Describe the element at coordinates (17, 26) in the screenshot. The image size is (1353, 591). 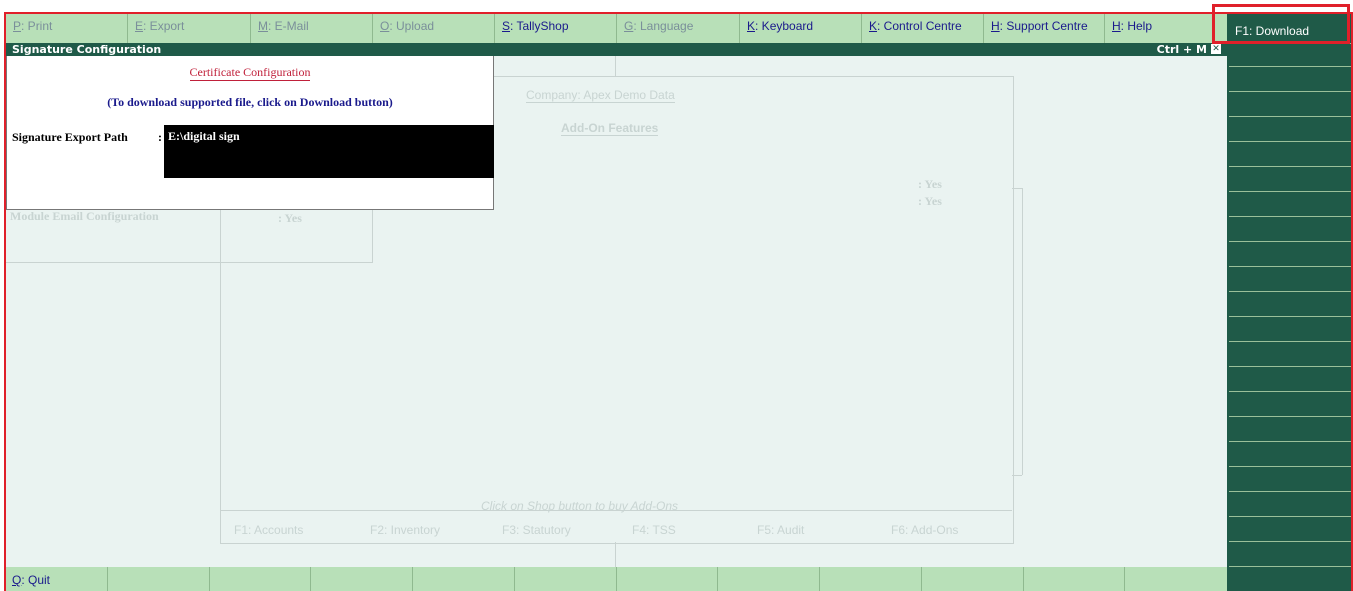
I see `hotkey: P` at that location.